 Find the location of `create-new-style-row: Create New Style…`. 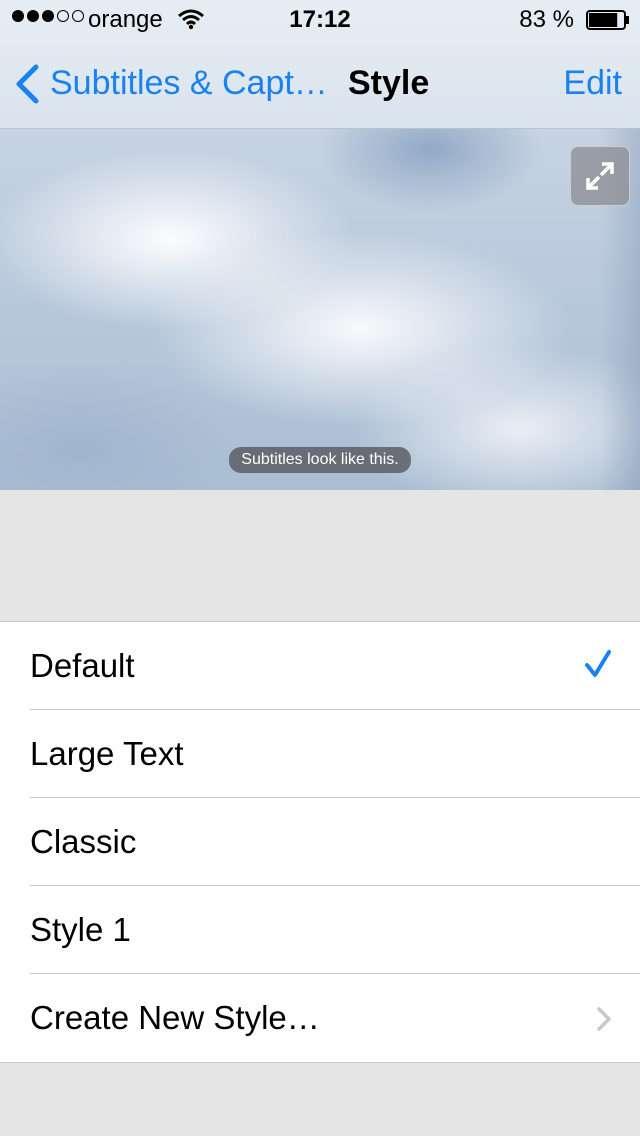

create-new-style-row: Create New Style… is located at coordinates (320, 1018).